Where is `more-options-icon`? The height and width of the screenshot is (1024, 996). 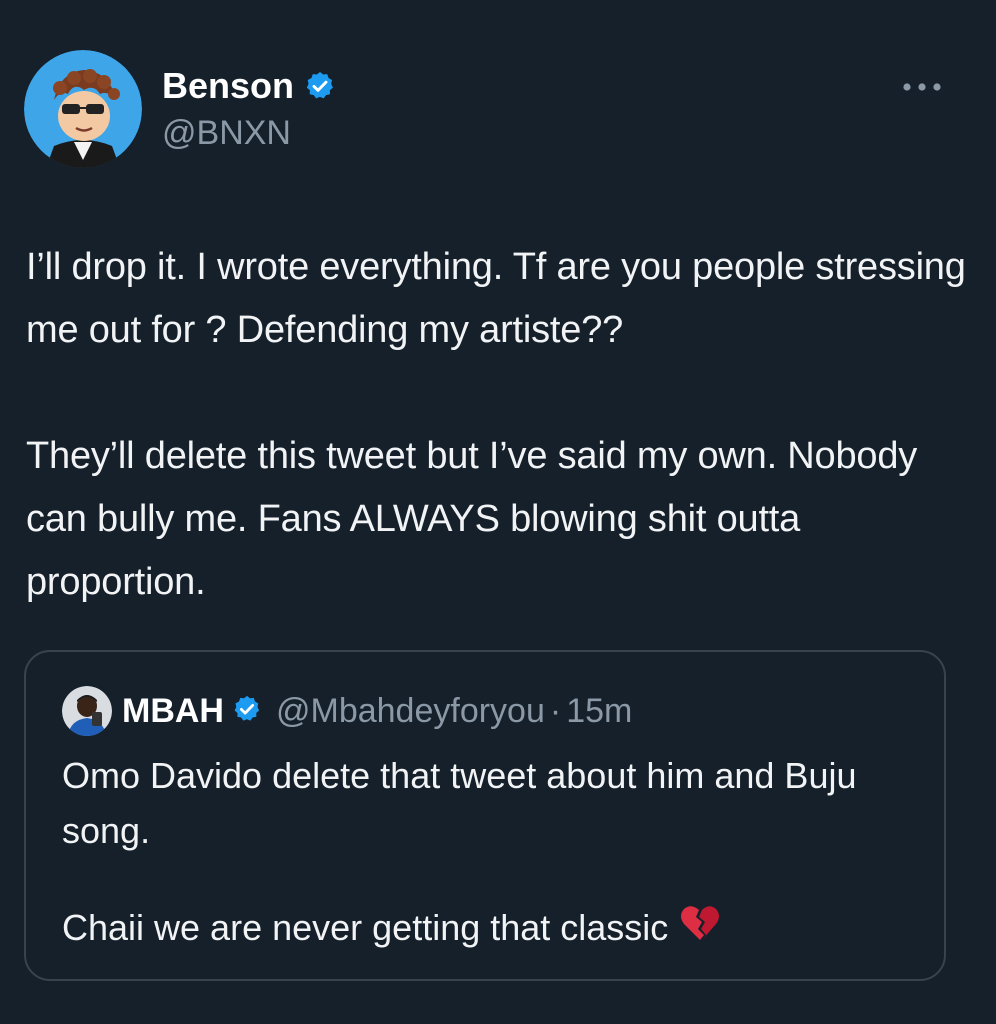 more-options-icon is located at coordinates (922, 87).